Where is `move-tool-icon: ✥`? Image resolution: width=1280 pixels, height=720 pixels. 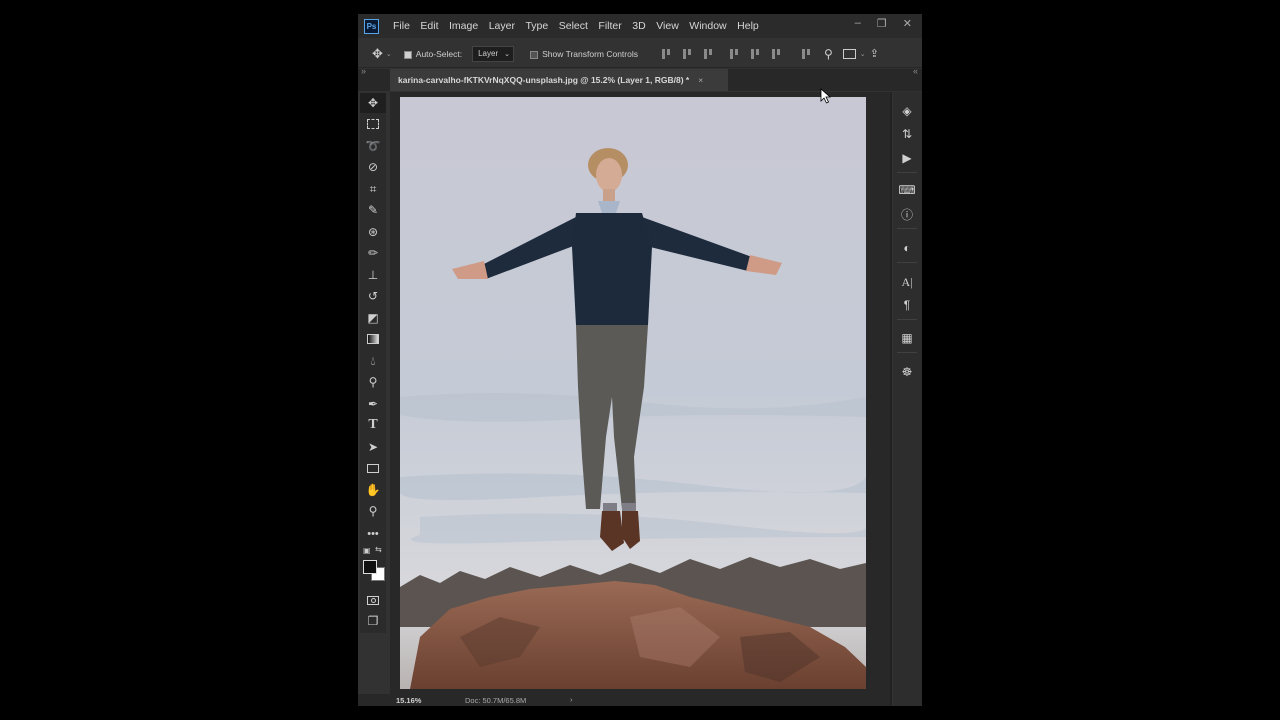 move-tool-icon: ✥ is located at coordinates (373, 103).